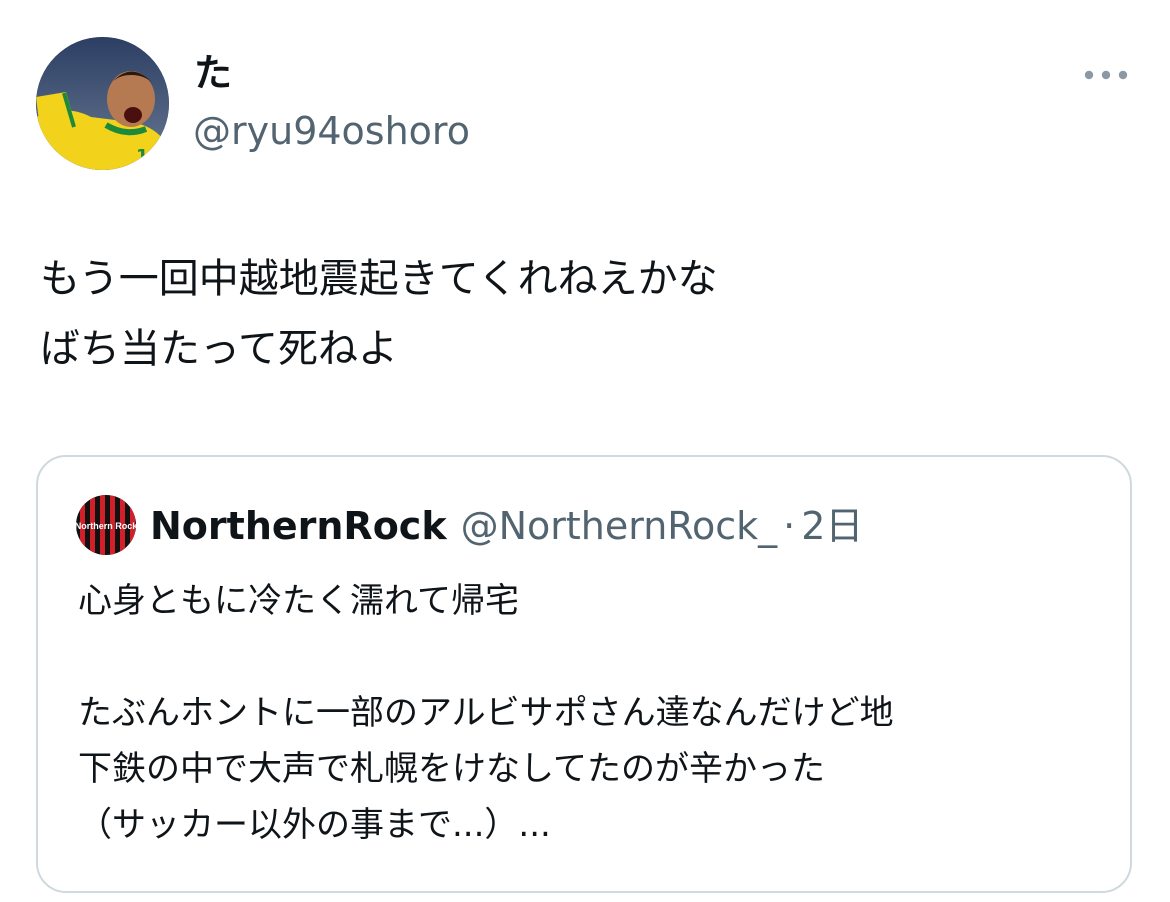 This screenshot has width=1170, height=902. What do you see at coordinates (580, 314) in the screenshot?
I see `tweet-text: もう一回中越地震起きてくれねえかな ばち当たって死ねよ` at bounding box center [580, 314].